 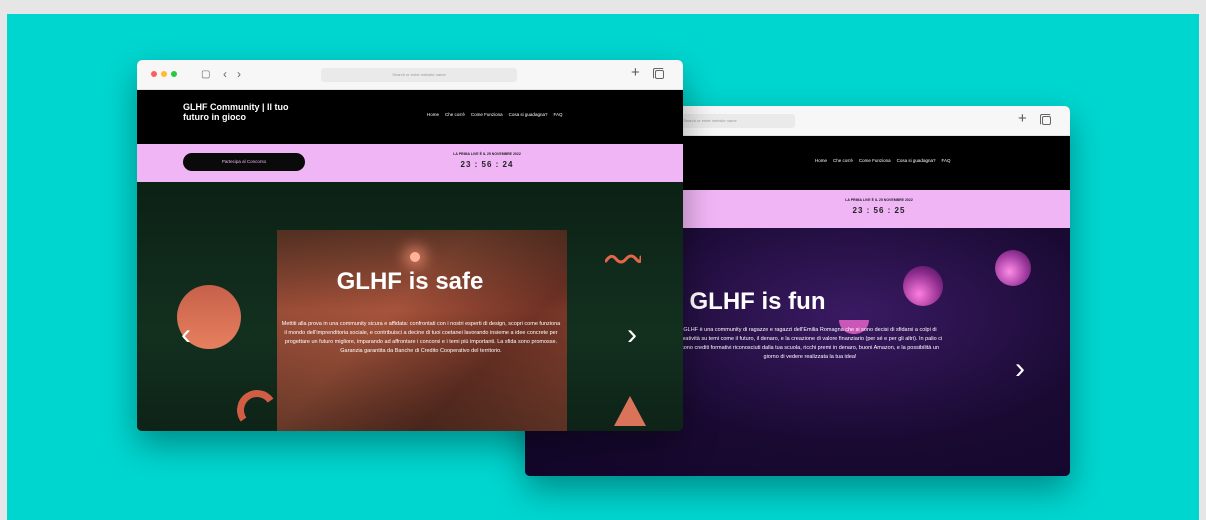 I want to click on sidebar-icon: ▢, so click(x=205, y=75).